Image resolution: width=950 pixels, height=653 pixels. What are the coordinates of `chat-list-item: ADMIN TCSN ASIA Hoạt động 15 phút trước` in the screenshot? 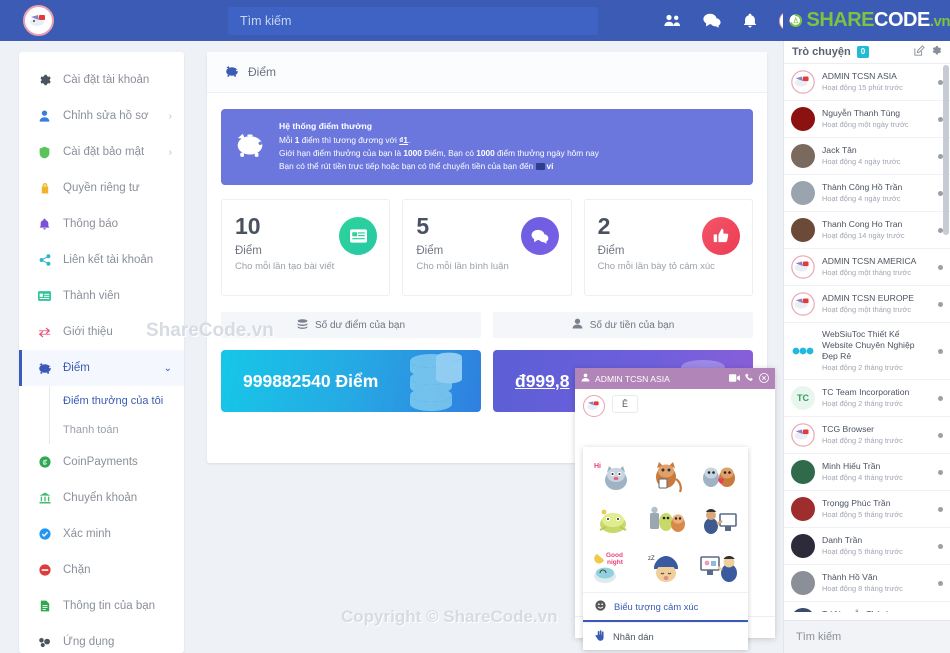 It's located at (867, 82).